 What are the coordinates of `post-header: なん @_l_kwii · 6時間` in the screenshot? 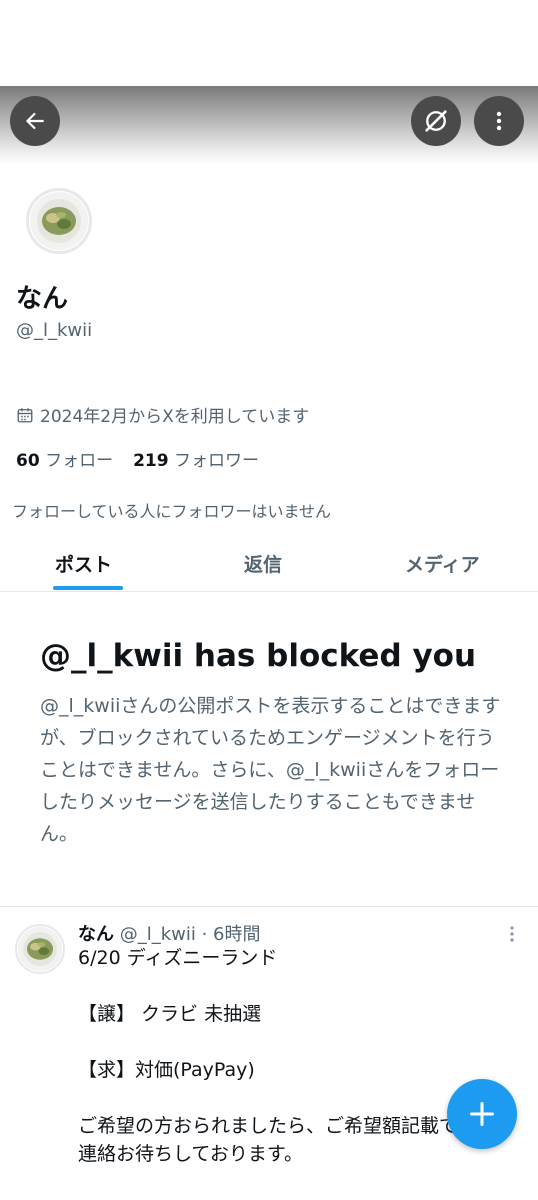 It's located at (169, 933).